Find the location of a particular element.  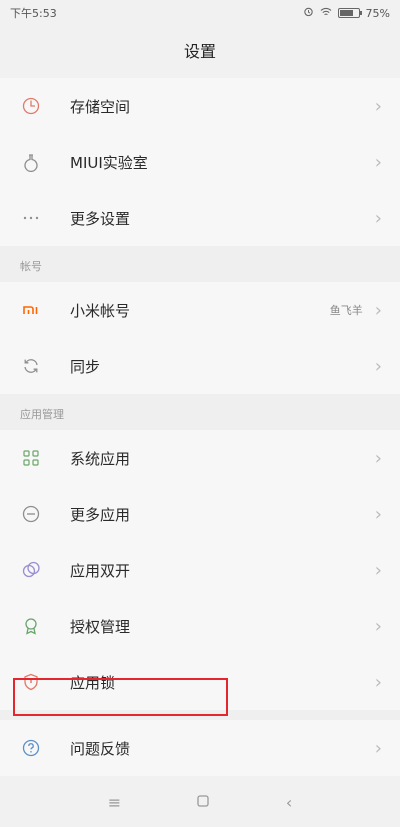

item-label: 存储空间 is located at coordinates (100, 106).